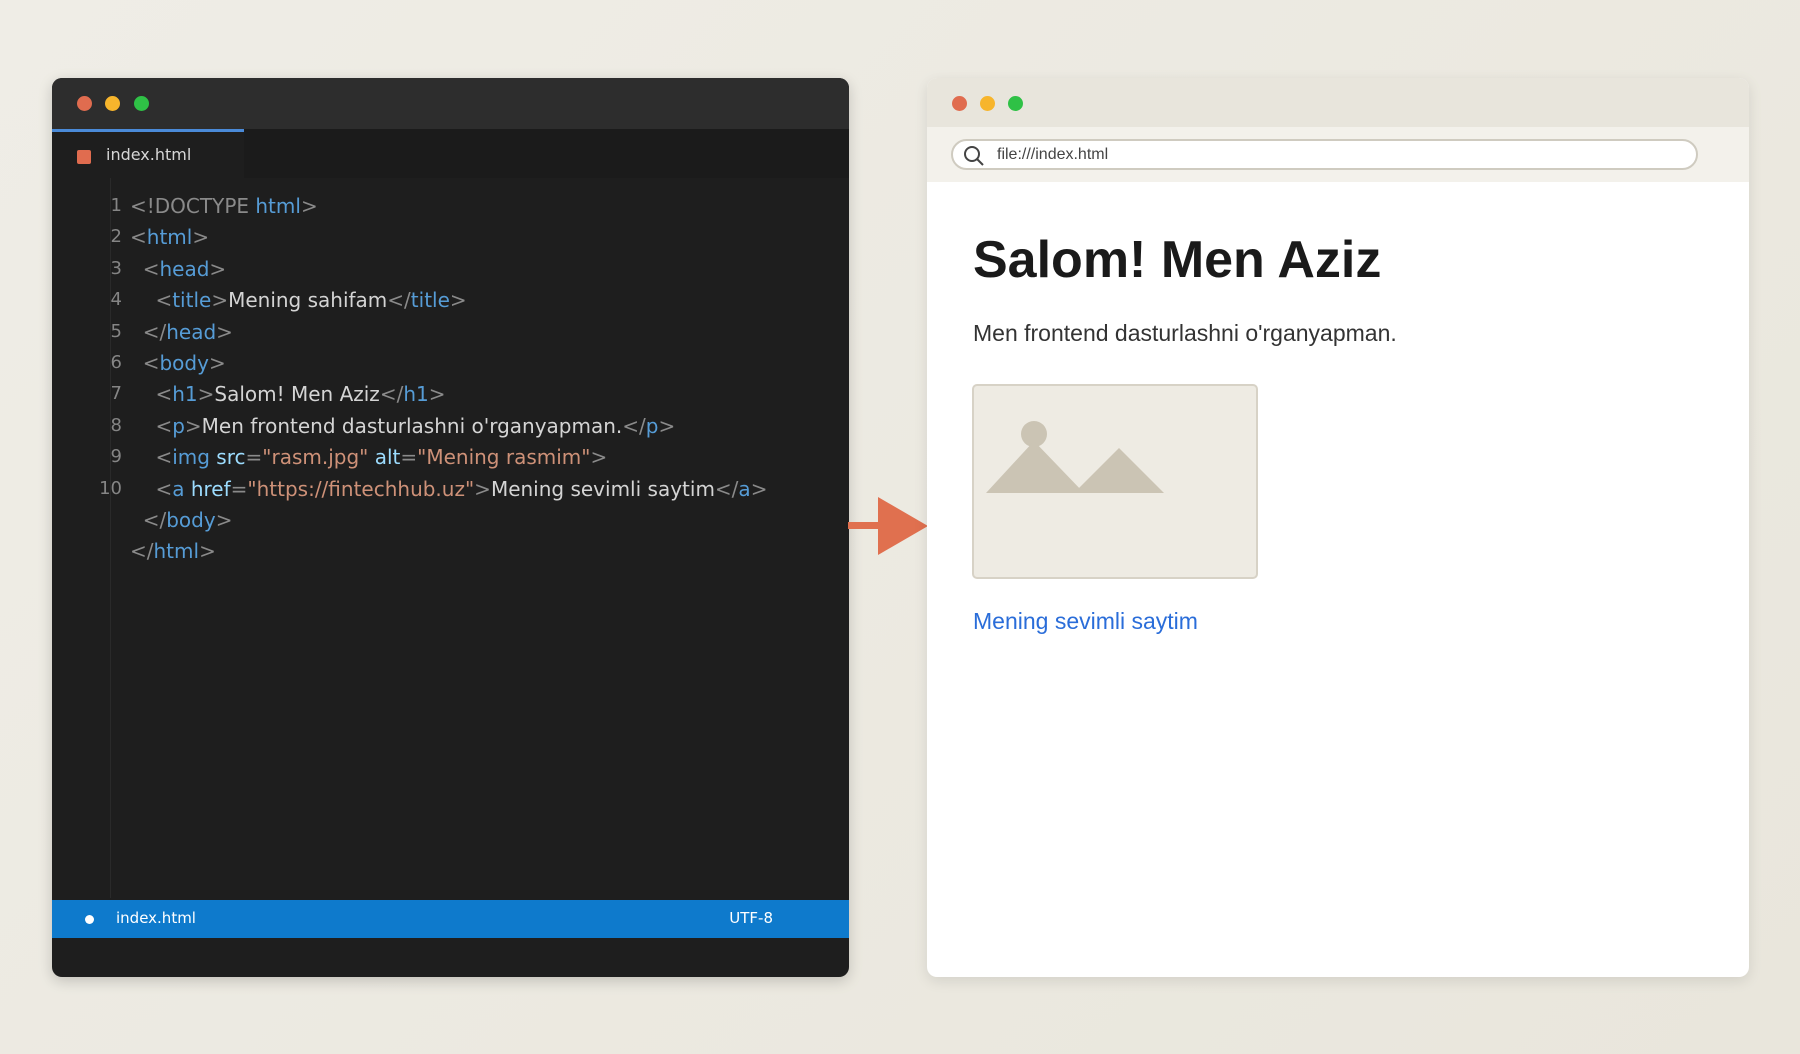 This screenshot has width=1800, height=1054. What do you see at coordinates (751, 918) in the screenshot?
I see `status-encoding: UTF-8` at bounding box center [751, 918].